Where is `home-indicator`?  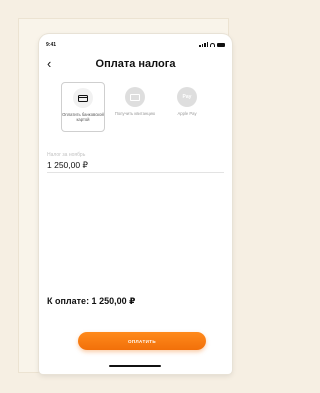
home-indicator is located at coordinates (135, 366).